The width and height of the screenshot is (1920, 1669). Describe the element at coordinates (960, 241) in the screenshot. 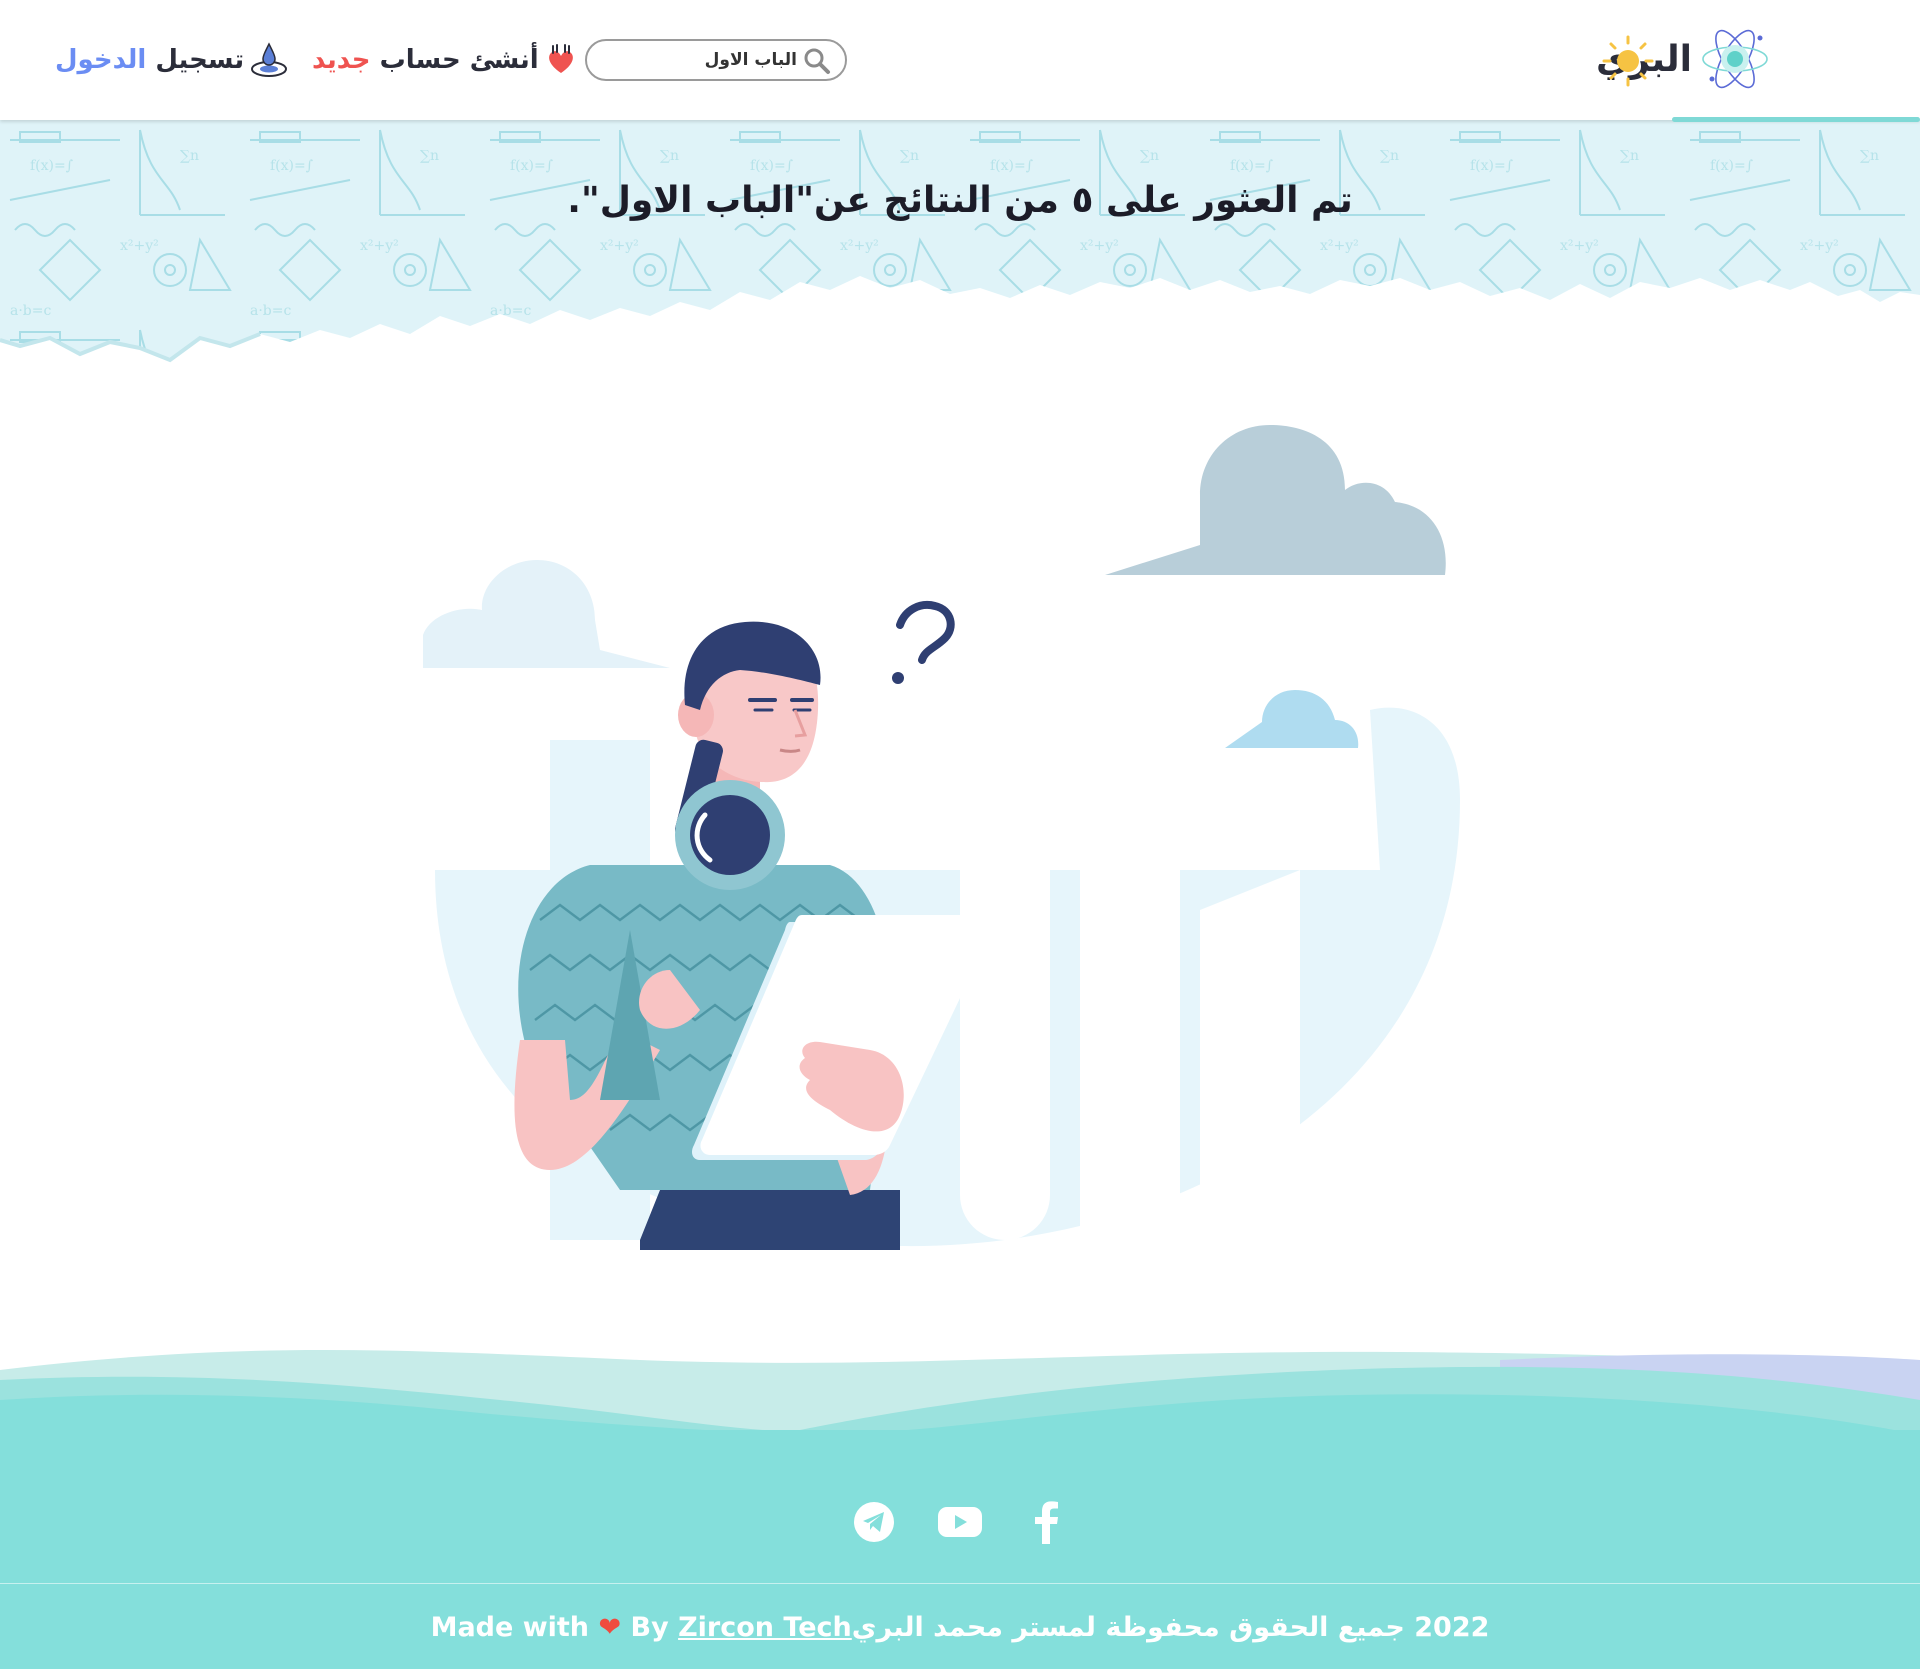

I see `math-pattern-background: f(x)=∫ x²+y² a·b=c ∑n` at that location.